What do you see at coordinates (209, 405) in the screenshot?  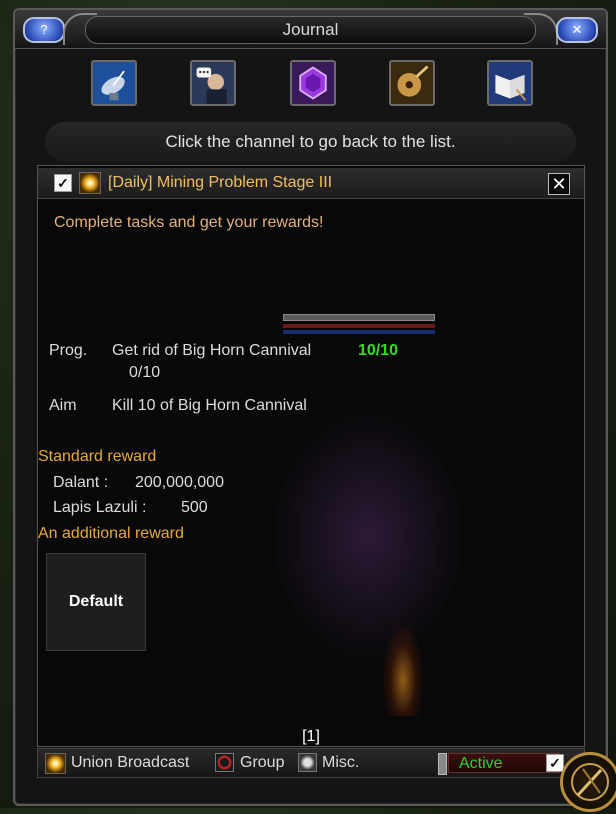 I see `aim-text: Kill 10 of Big Horn Cannival` at bounding box center [209, 405].